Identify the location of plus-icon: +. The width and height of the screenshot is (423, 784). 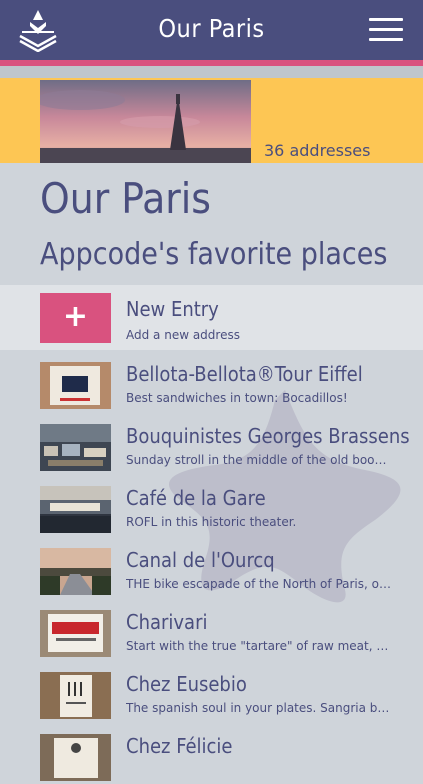
(75, 316).